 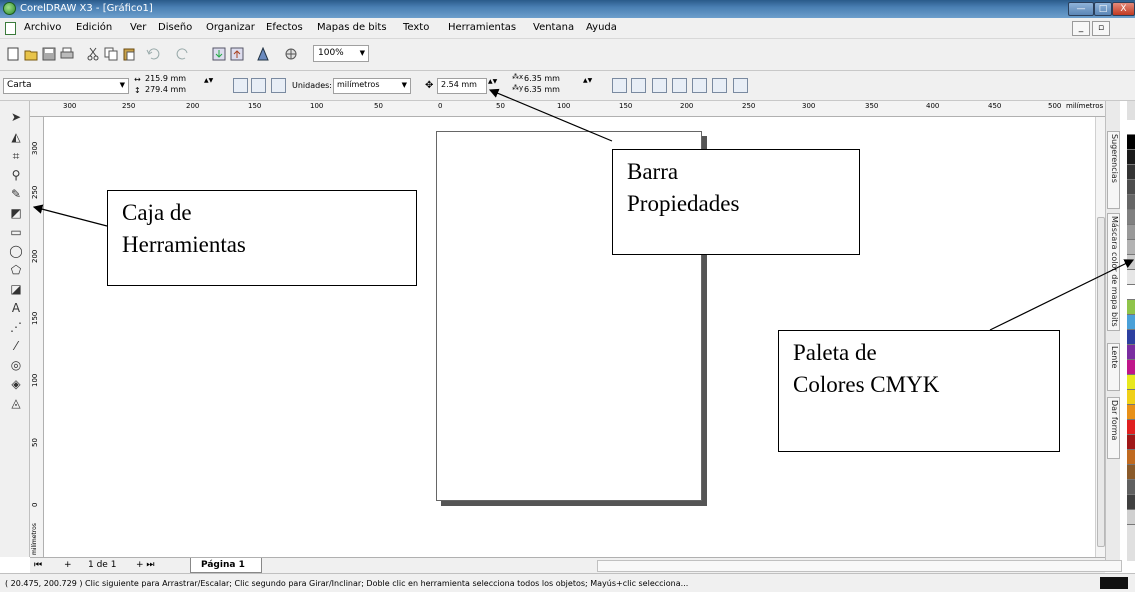 What do you see at coordinates (372, 86) in the screenshot?
I see `units-select: milímetros ▼` at bounding box center [372, 86].